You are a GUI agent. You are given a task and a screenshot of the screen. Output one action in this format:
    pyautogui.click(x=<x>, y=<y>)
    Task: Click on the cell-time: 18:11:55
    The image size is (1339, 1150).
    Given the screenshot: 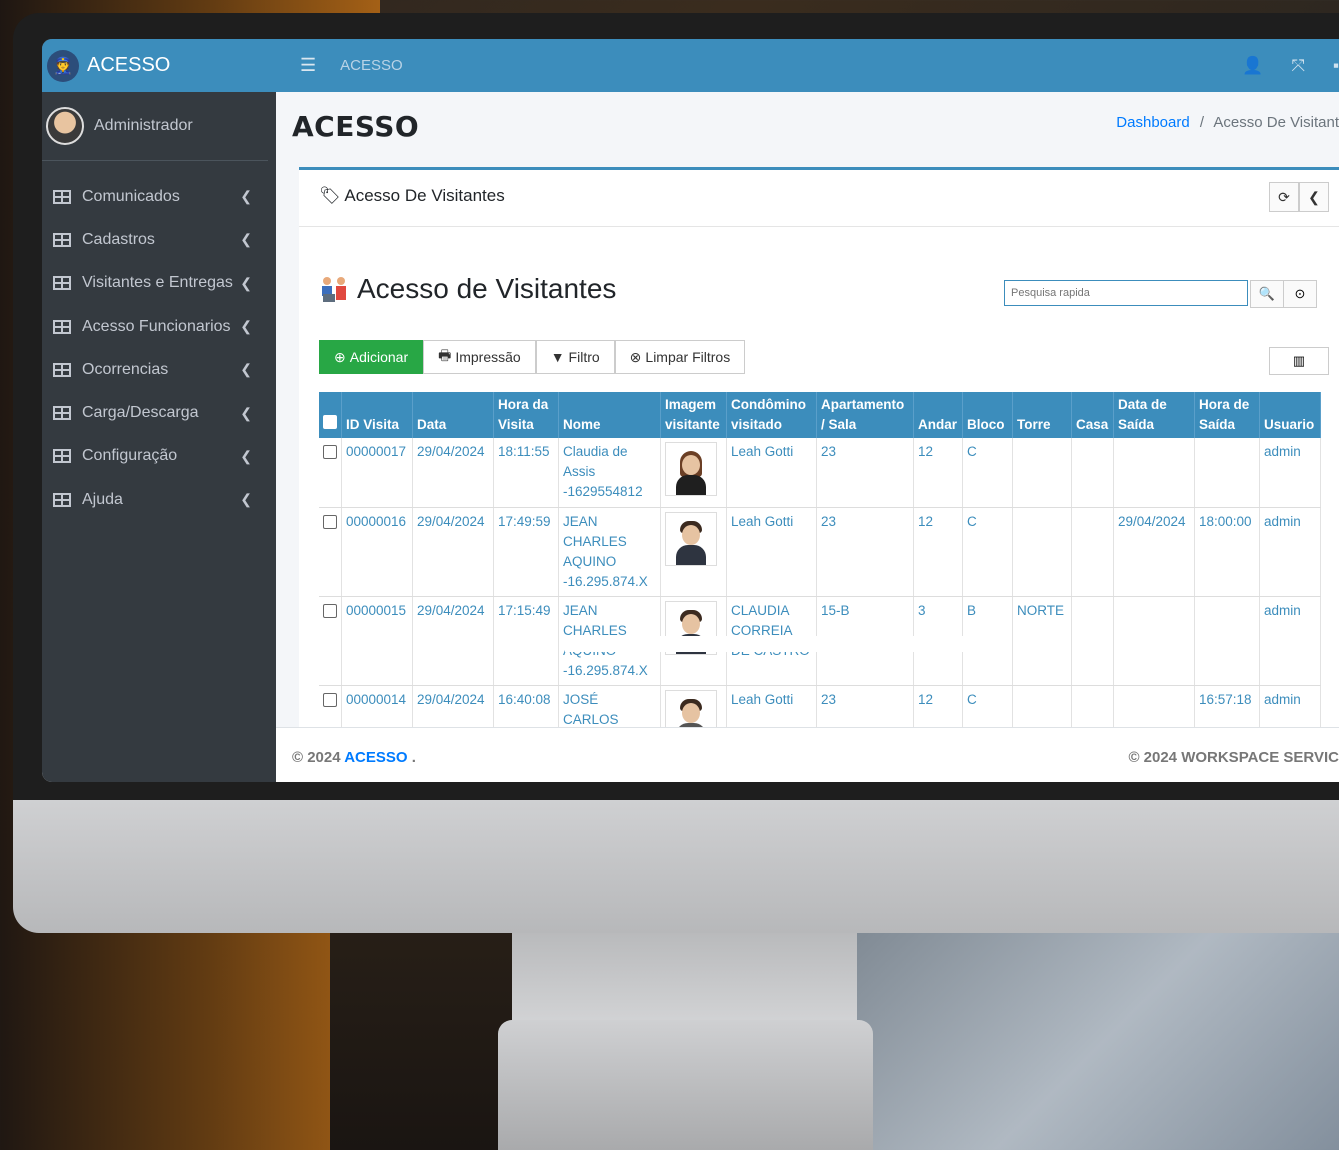 What is the action you would take?
    pyautogui.click(x=526, y=473)
    